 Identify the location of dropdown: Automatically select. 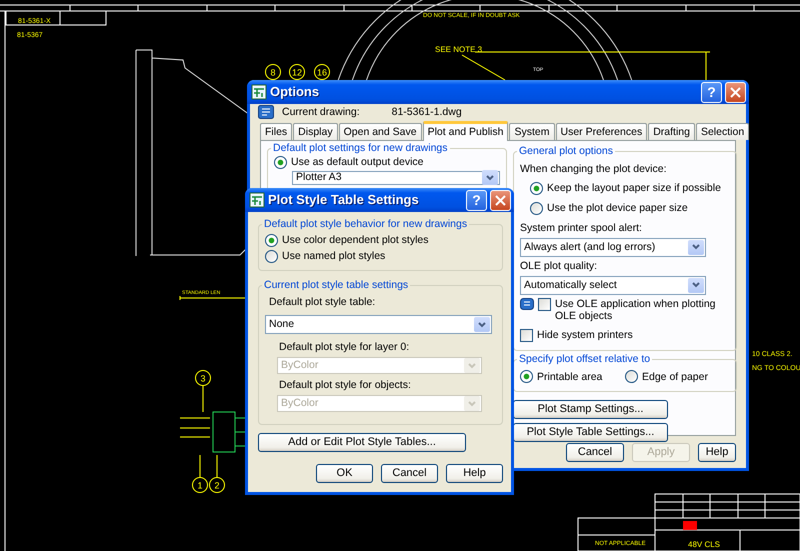
(613, 285).